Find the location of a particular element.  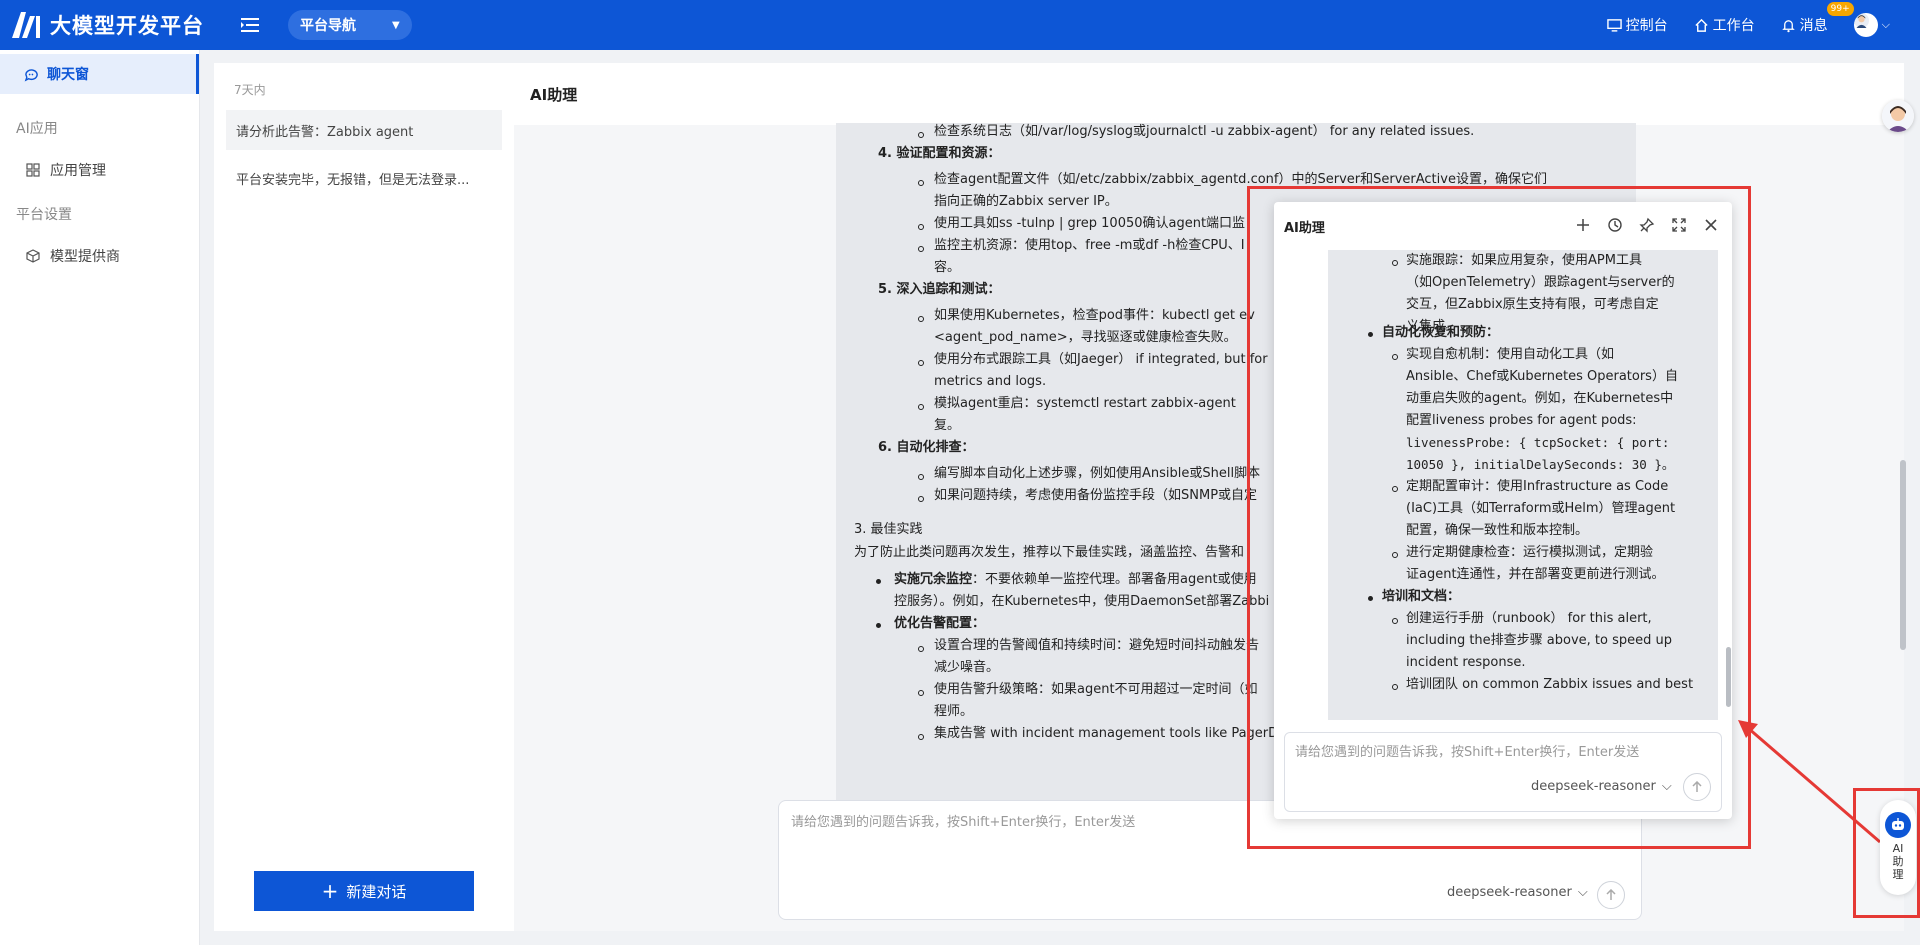

messages-badge: 99+ is located at coordinates (1840, 9).